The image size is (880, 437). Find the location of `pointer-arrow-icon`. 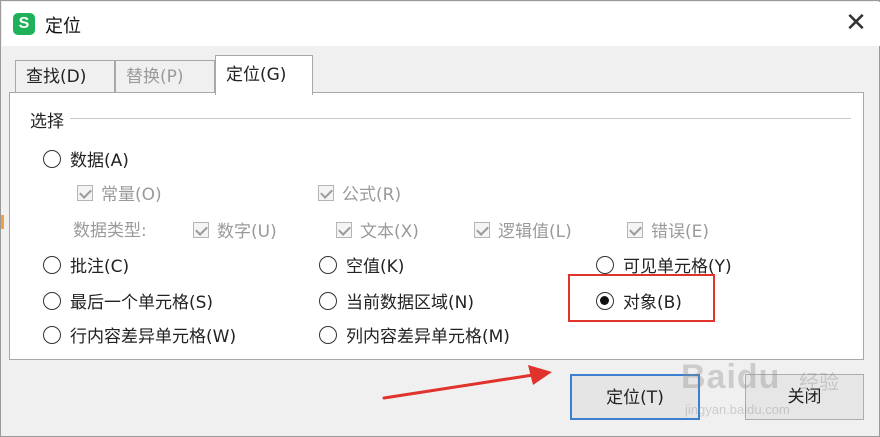

pointer-arrow-icon is located at coordinates (467, 382).